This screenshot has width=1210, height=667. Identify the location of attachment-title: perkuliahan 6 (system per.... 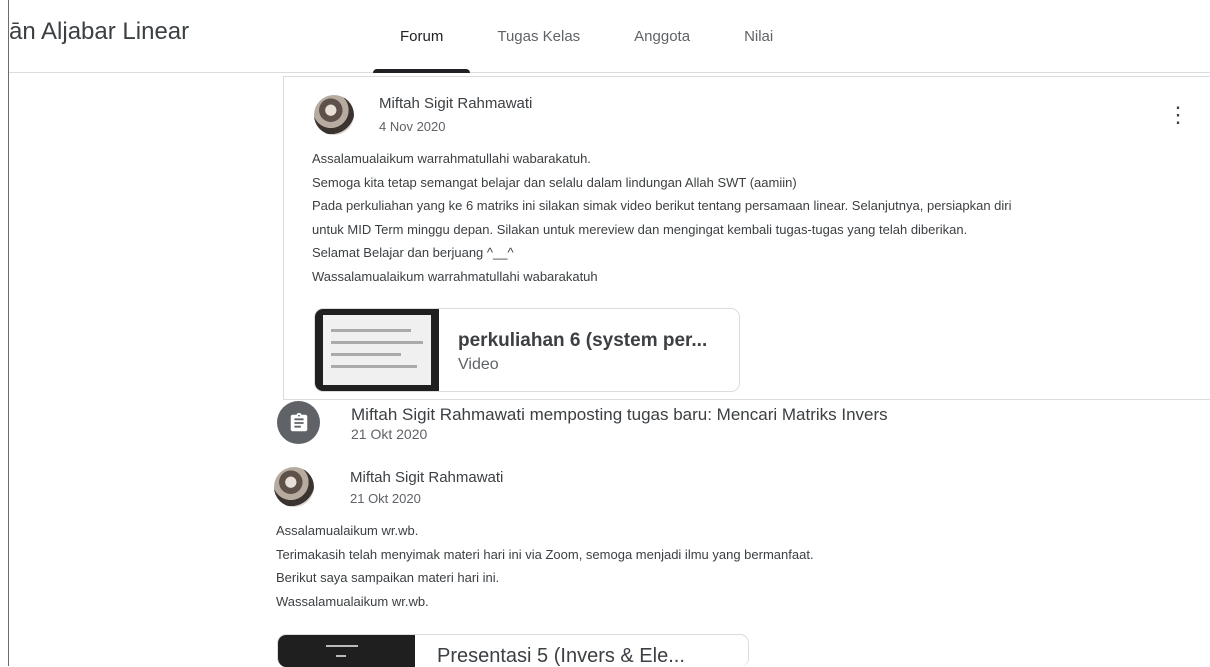
(583, 340).